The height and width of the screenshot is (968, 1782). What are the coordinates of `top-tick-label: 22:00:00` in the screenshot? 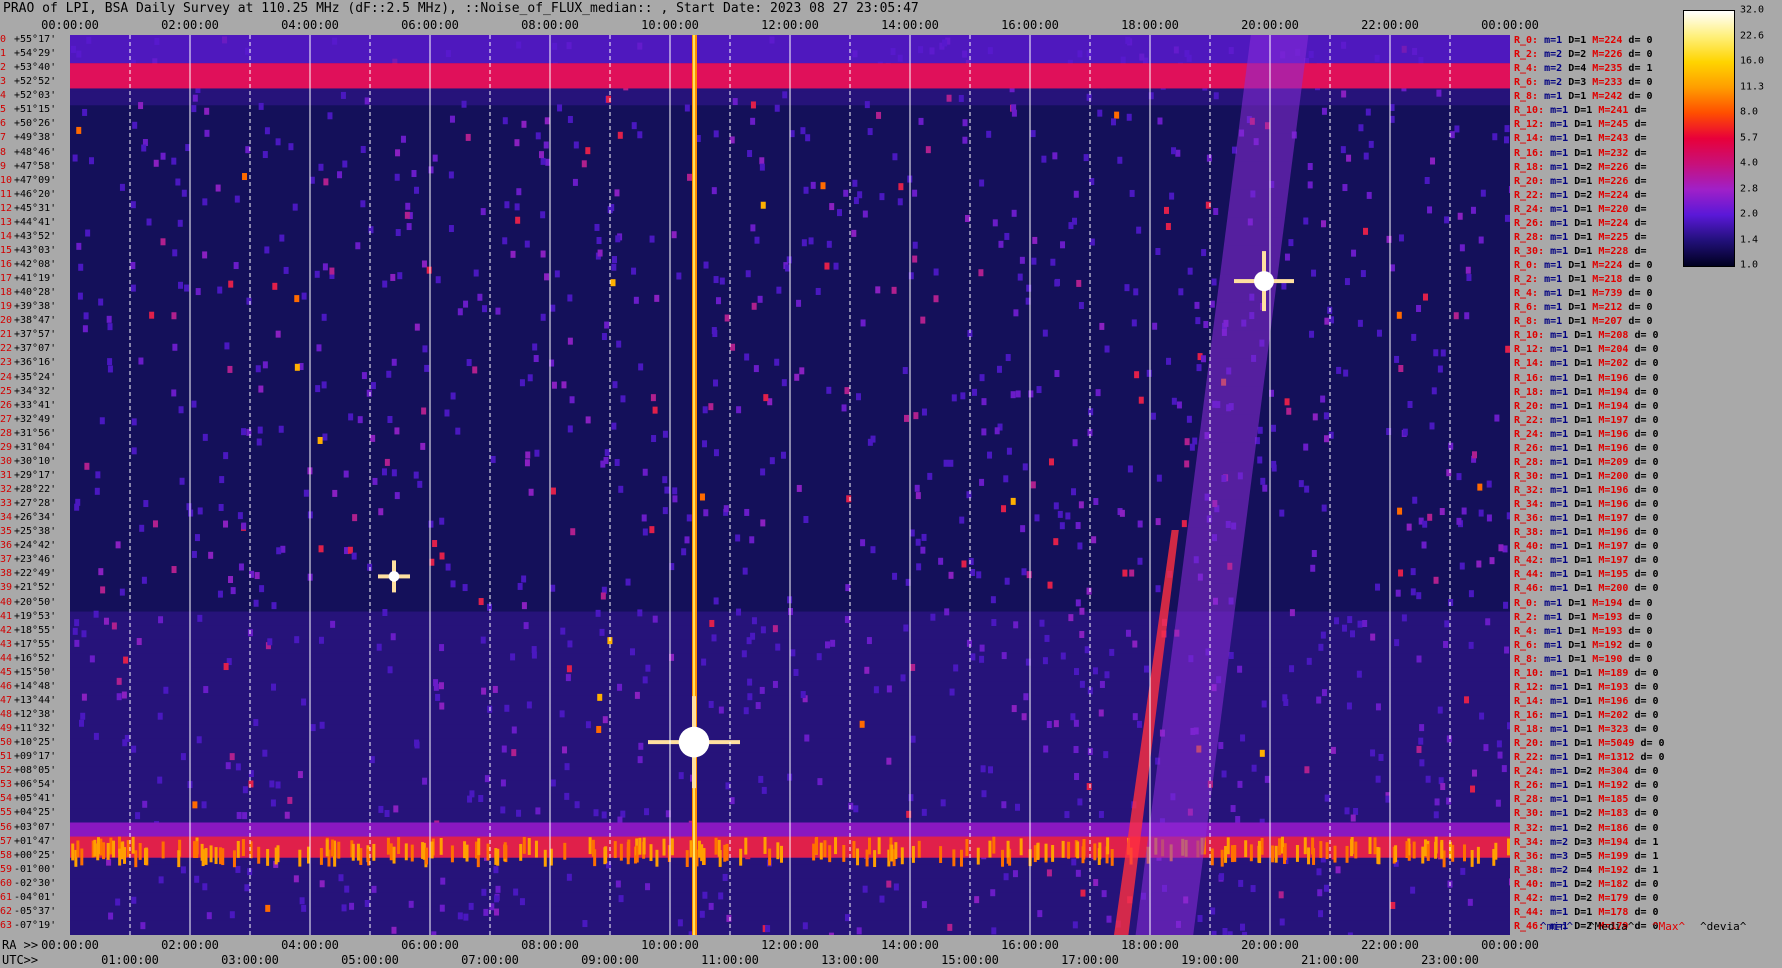 It's located at (1390, 25).